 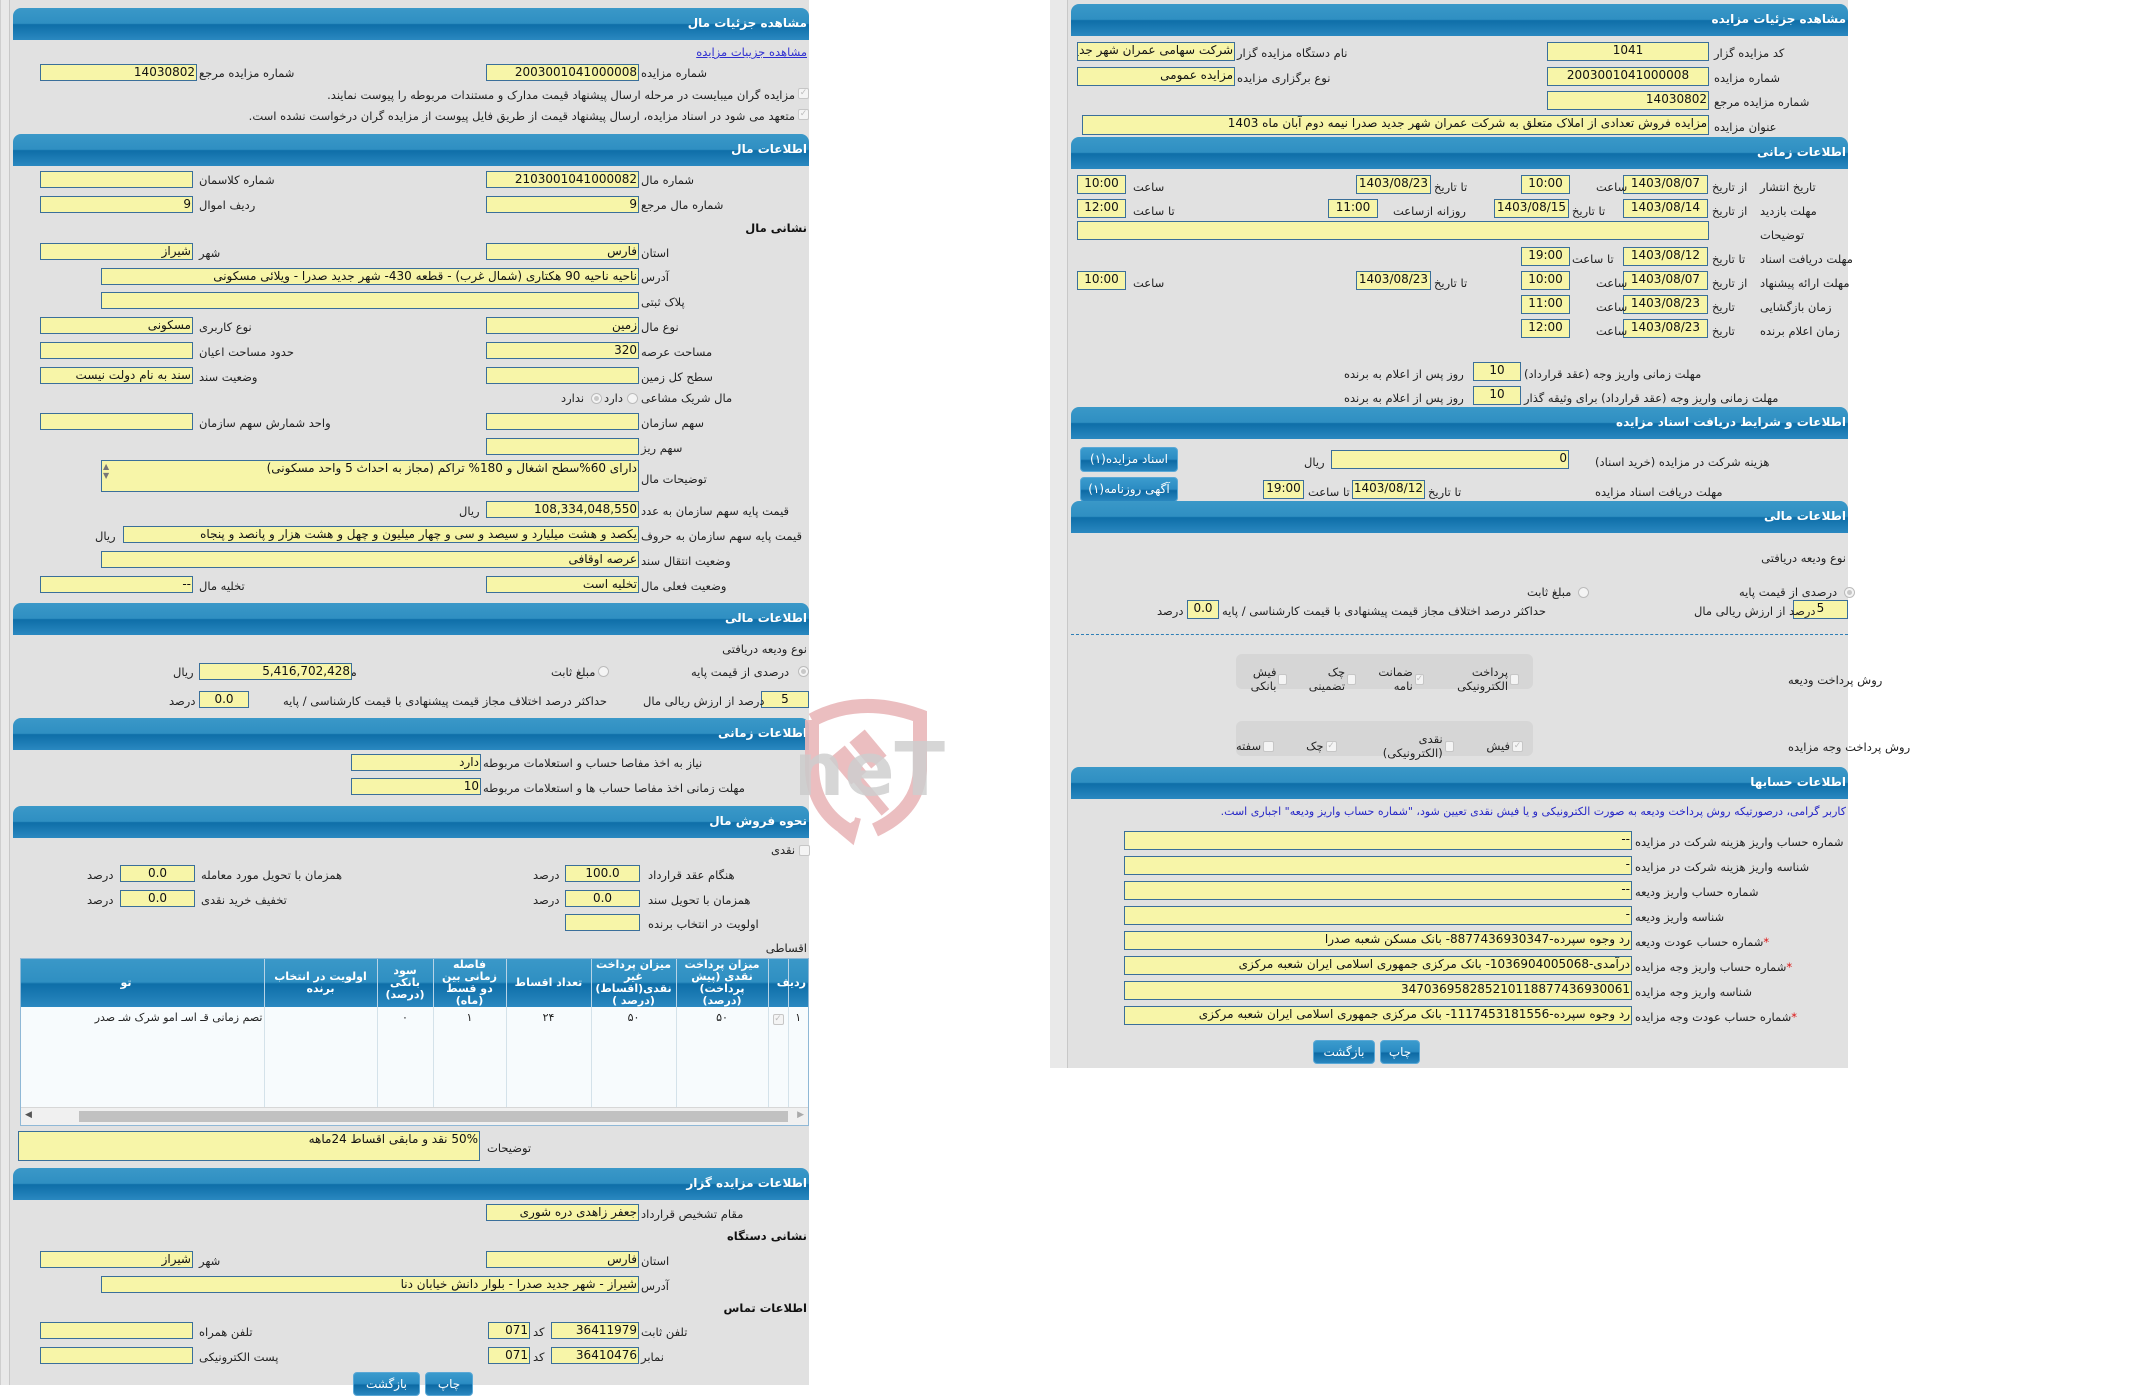 What do you see at coordinates (1545, 328) in the screenshot?
I see `winner-time: 12:00` at bounding box center [1545, 328].